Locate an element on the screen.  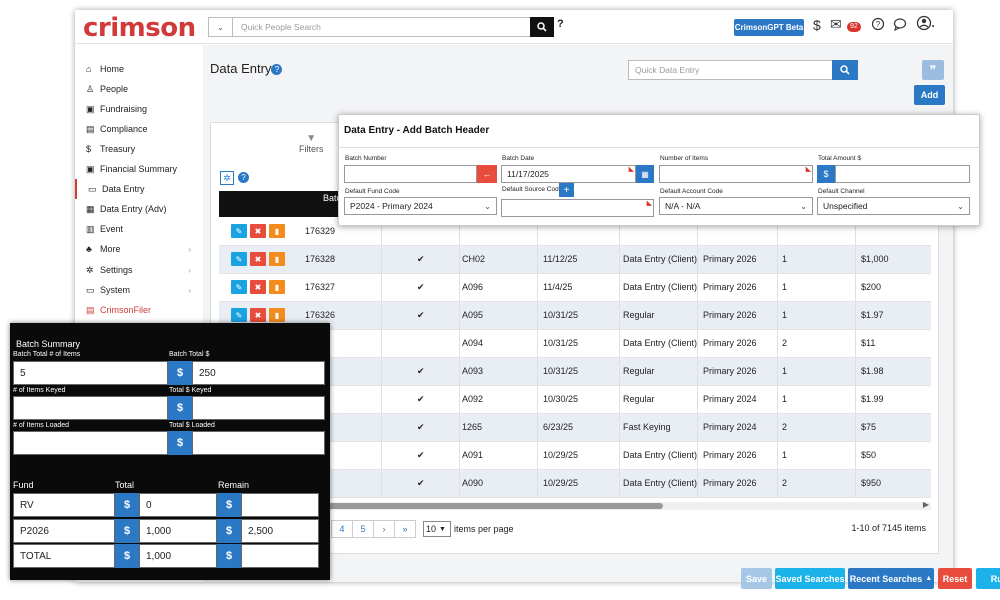
default-source-code-field: ◣ is located at coordinates (577, 208).